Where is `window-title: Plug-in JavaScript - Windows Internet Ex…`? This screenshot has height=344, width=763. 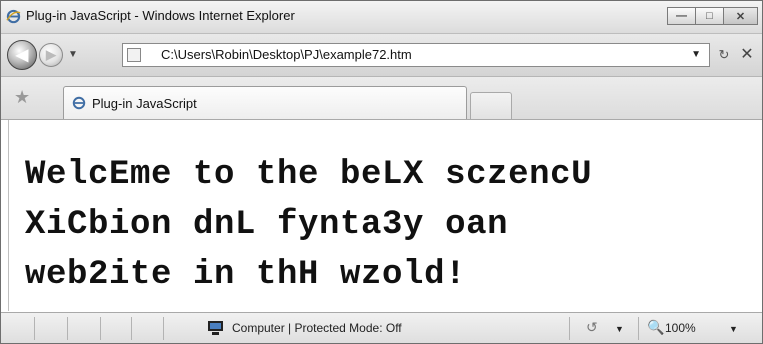 window-title: Plug-in JavaScript - Windows Internet Ex… is located at coordinates (160, 15).